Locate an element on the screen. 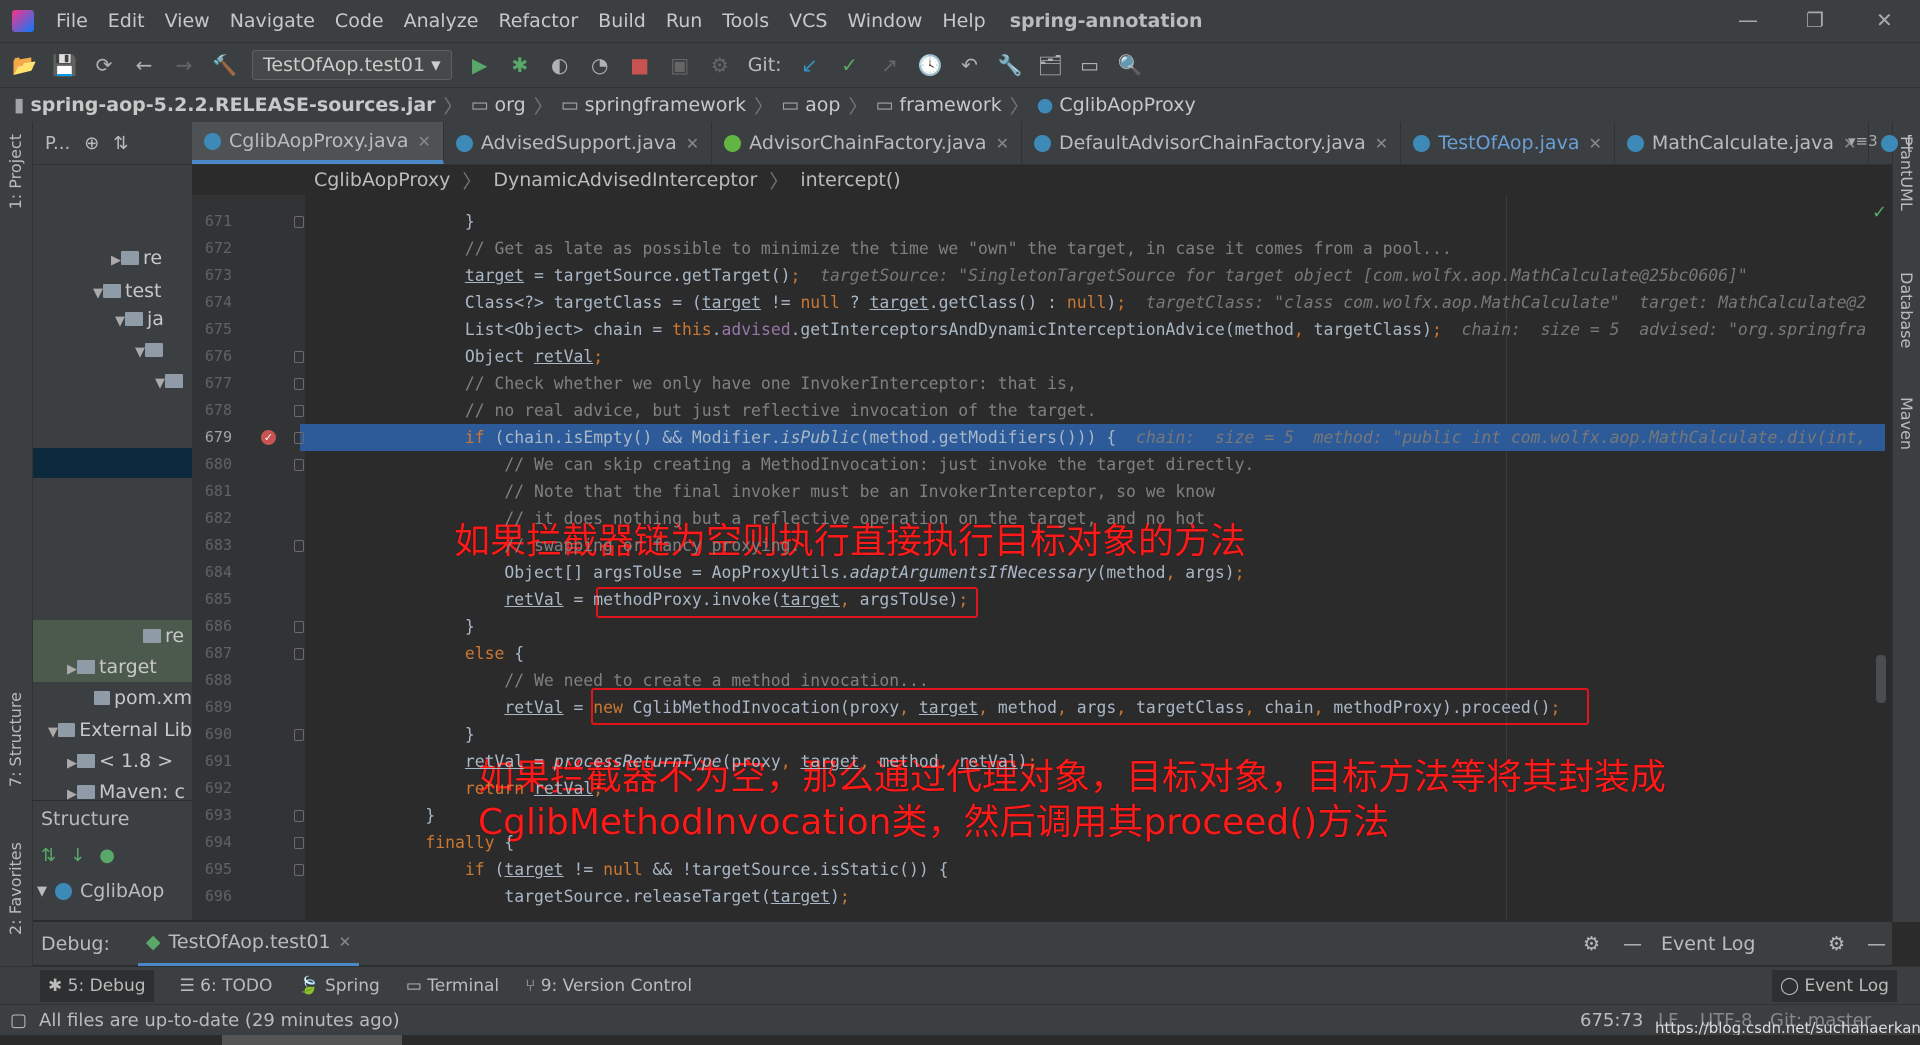 The height and width of the screenshot is (1045, 1920). nav-framework: framework is located at coordinates (950, 105).